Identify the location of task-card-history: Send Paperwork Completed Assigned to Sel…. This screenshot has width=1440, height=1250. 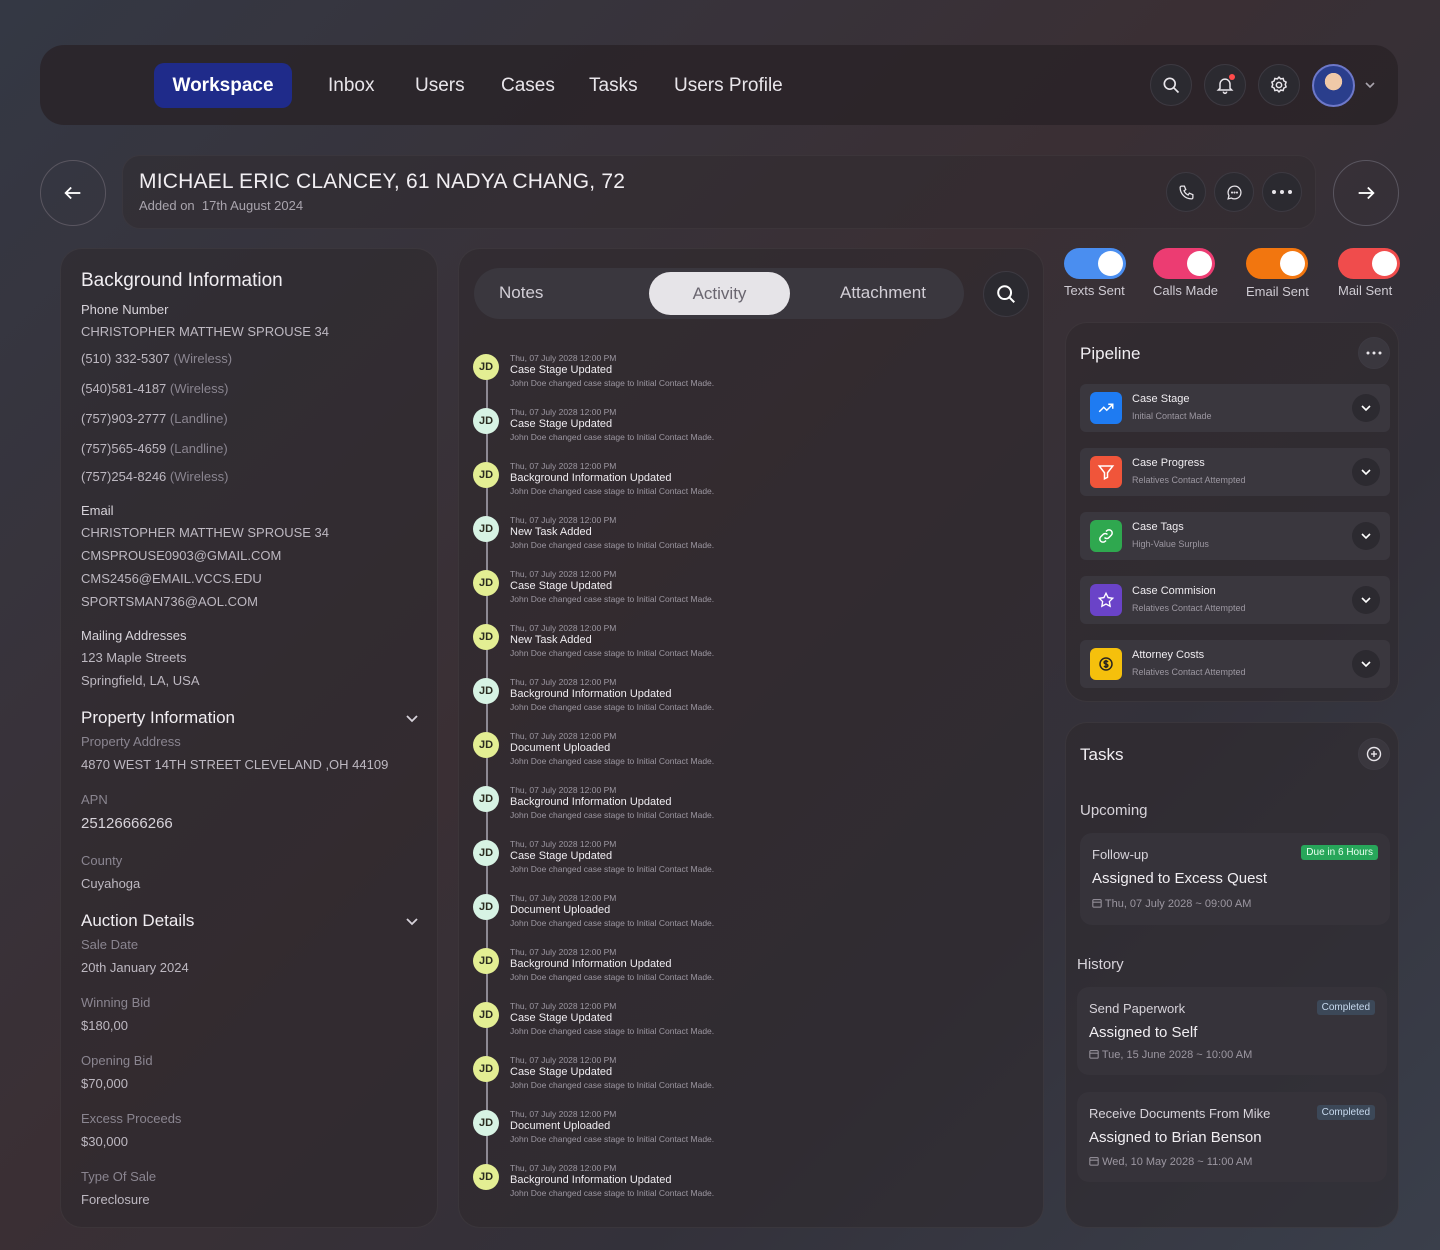
(1232, 1031).